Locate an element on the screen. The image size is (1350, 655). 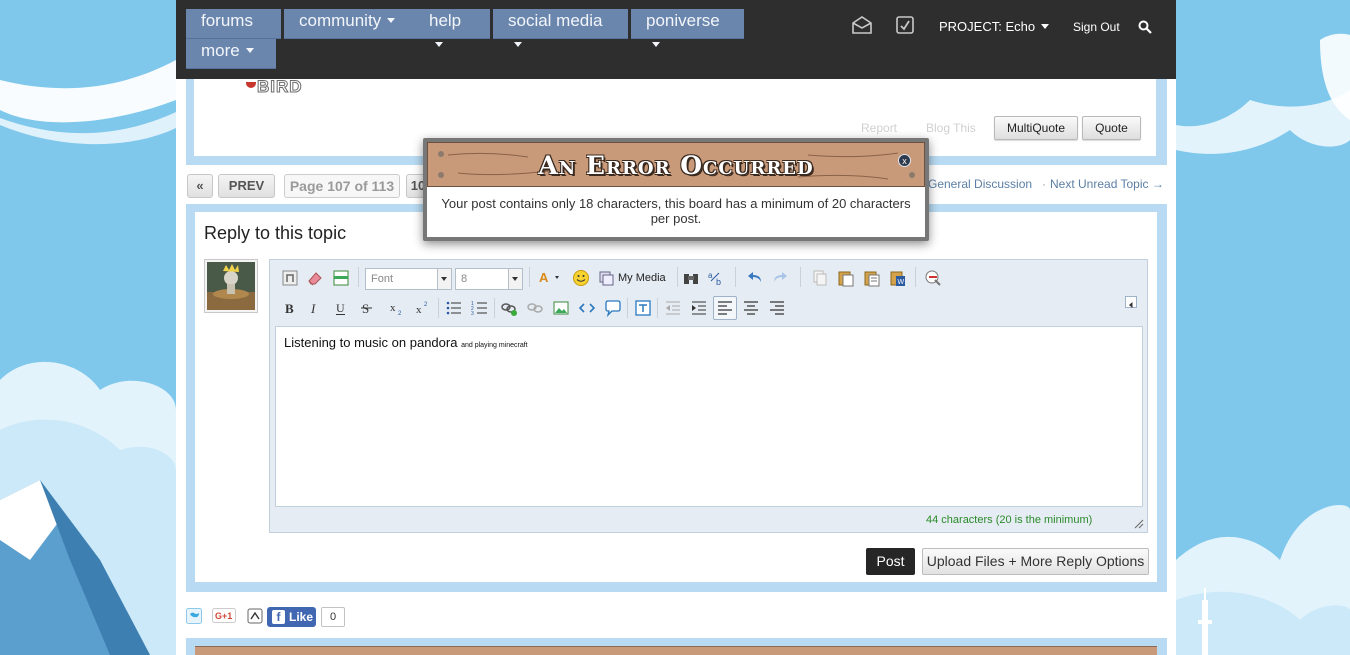
align-right-icon is located at coordinates (777, 308).